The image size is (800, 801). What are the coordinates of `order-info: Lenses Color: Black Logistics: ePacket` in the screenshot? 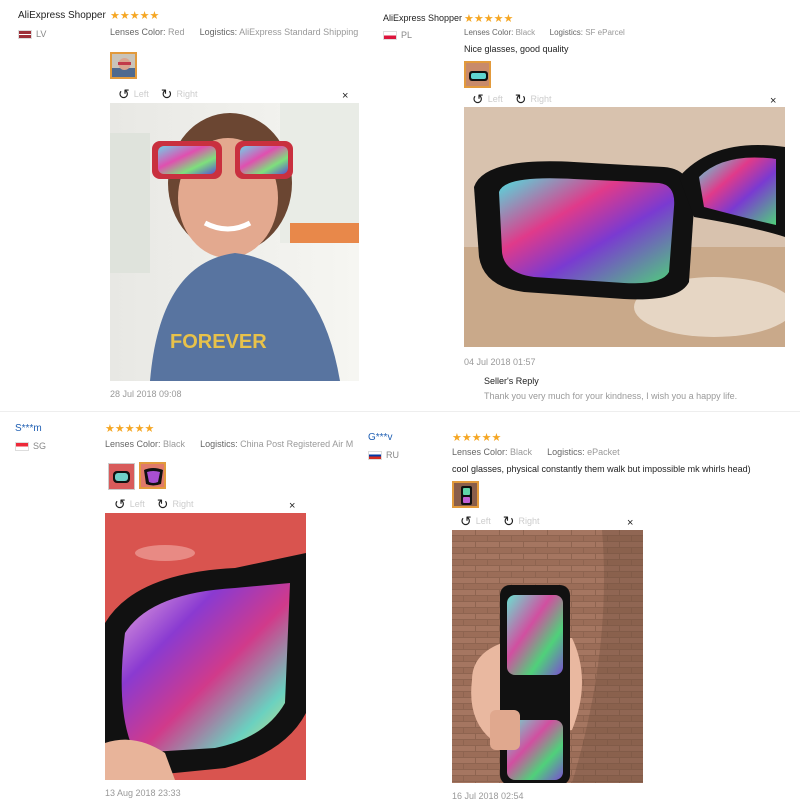 It's located at (536, 452).